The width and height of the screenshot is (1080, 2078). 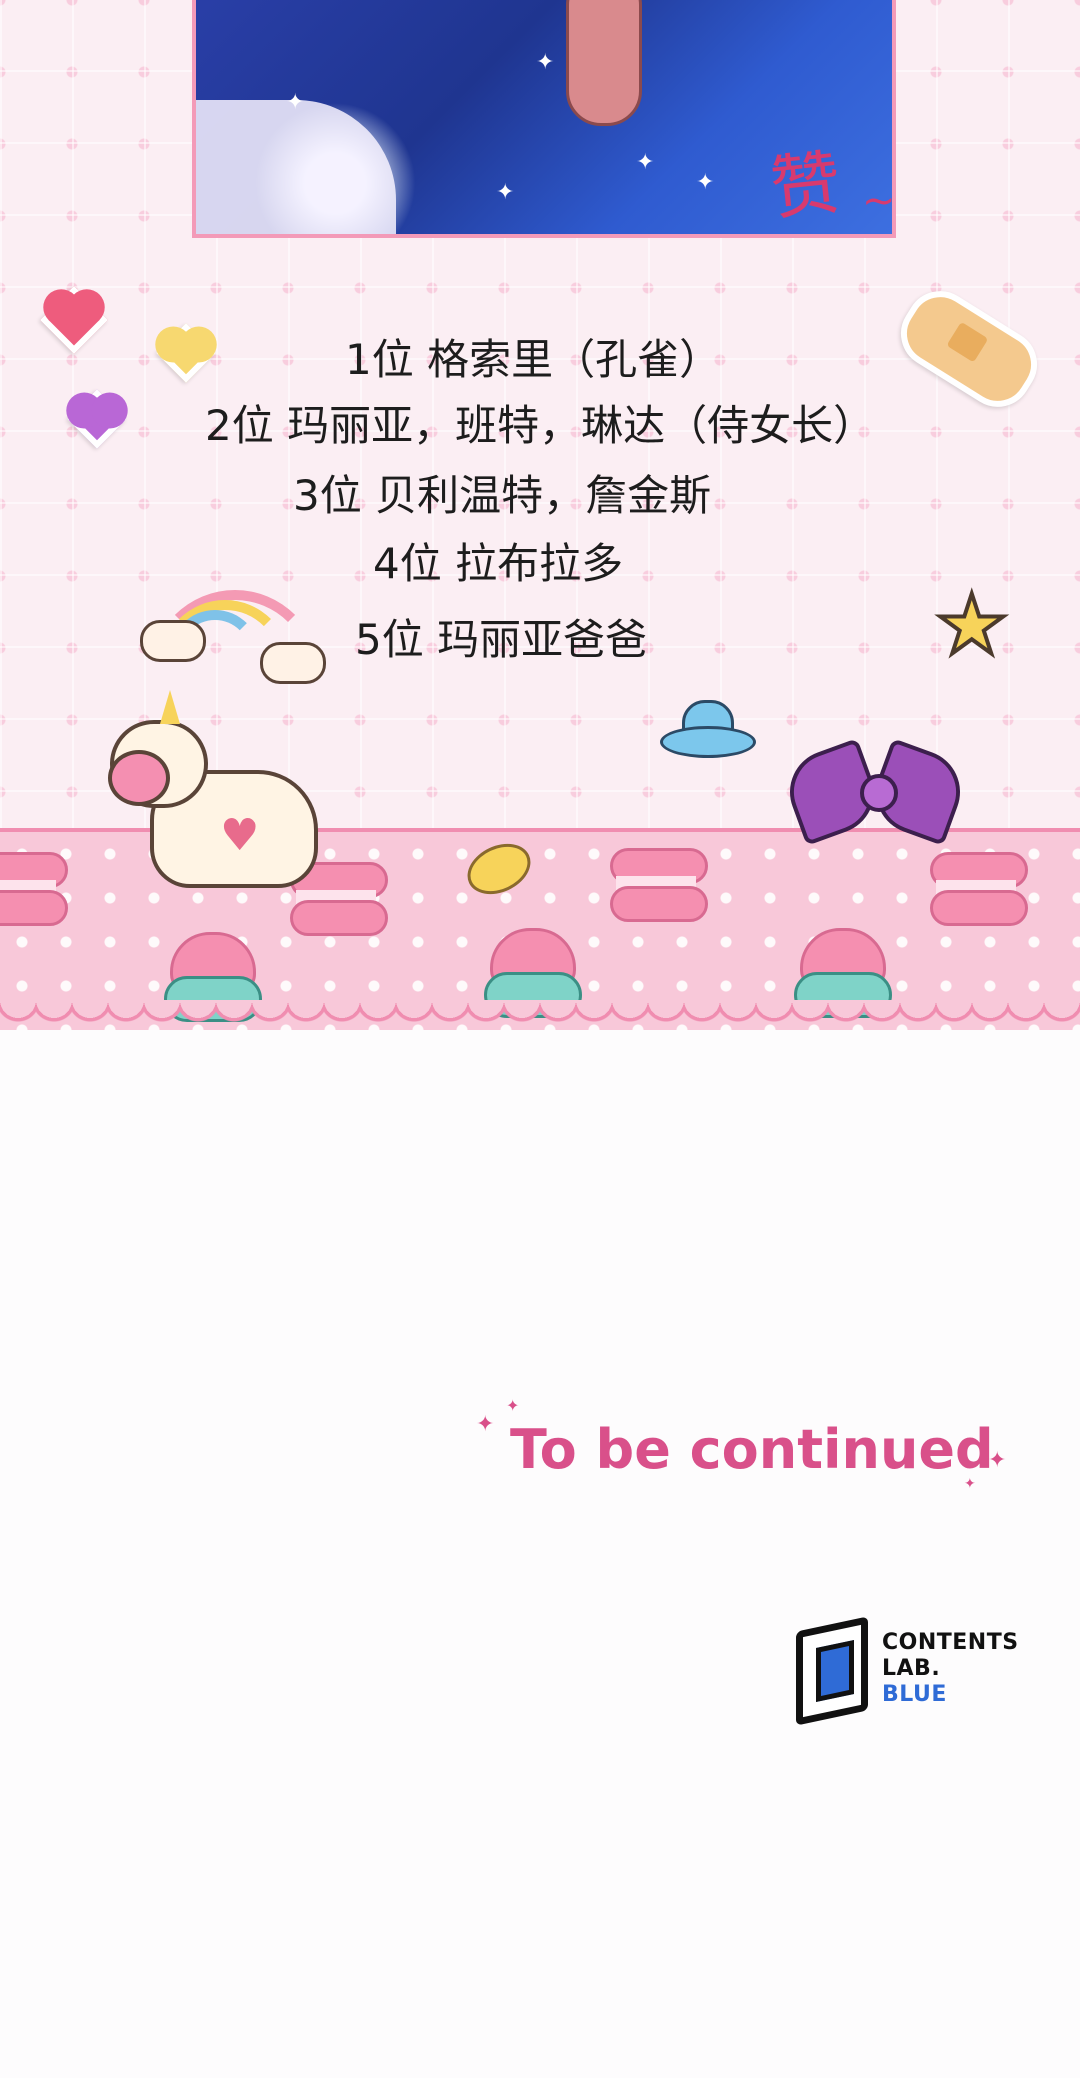 What do you see at coordinates (498, 563) in the screenshot?
I see `ranking-line-4: 4位 拉布拉多` at bounding box center [498, 563].